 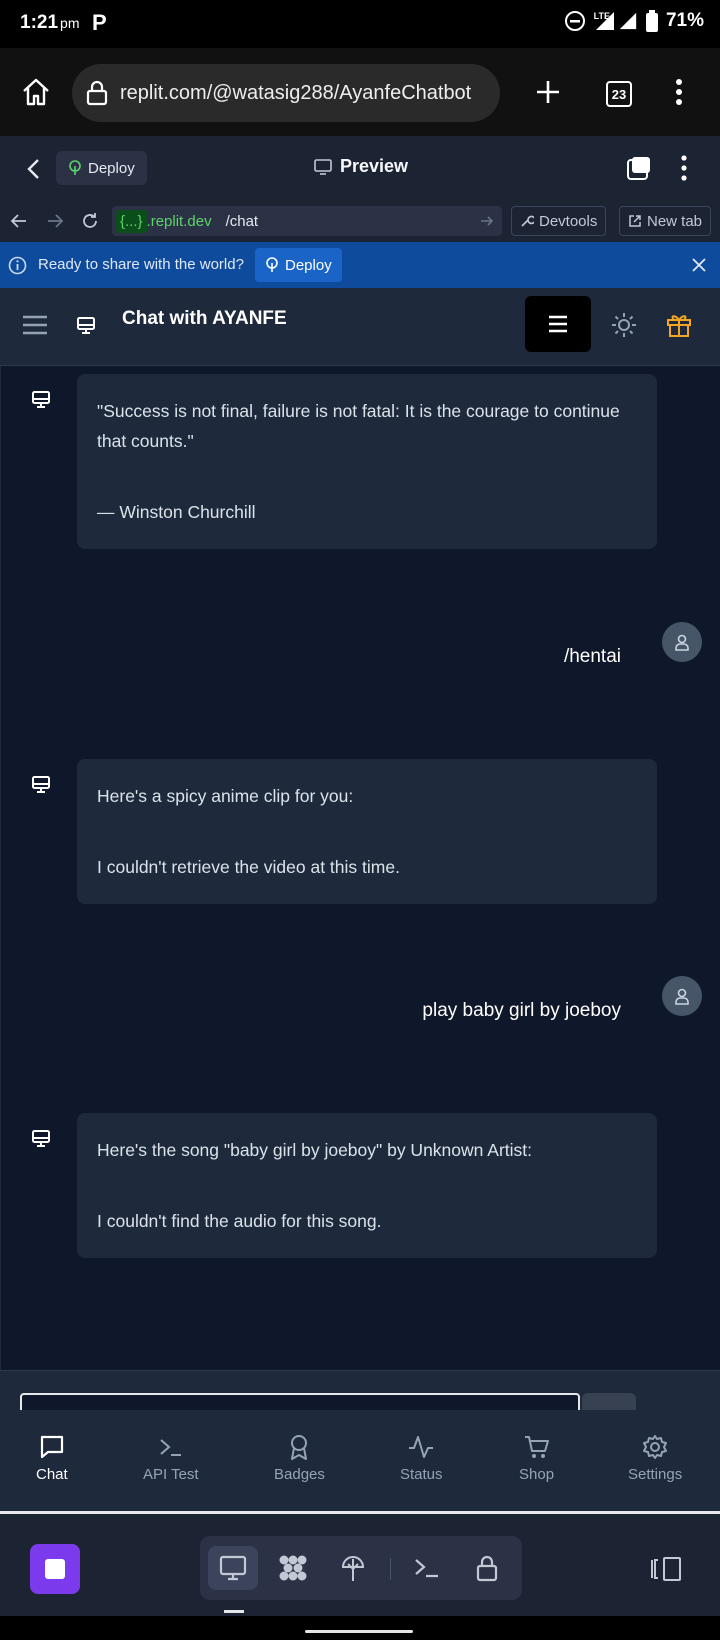 I want to click on chat-bubble-icon, so click(x=51, y=1447).